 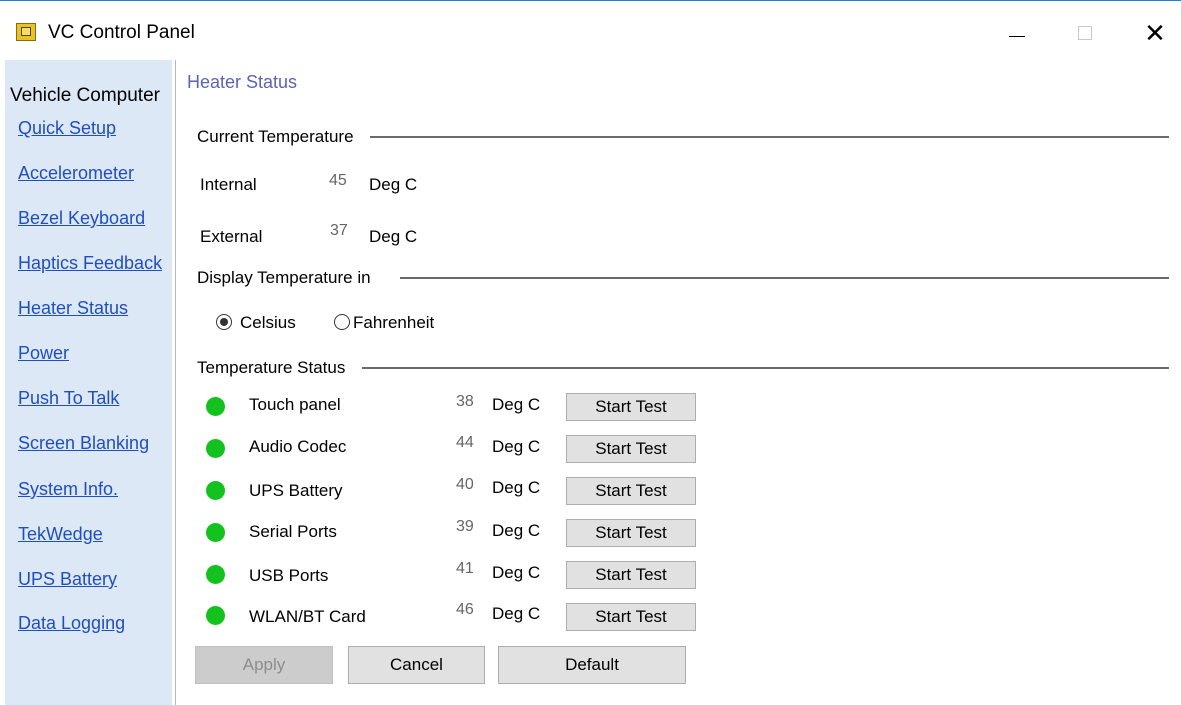 I want to click on sidebar-divider, so click(x=175, y=382).